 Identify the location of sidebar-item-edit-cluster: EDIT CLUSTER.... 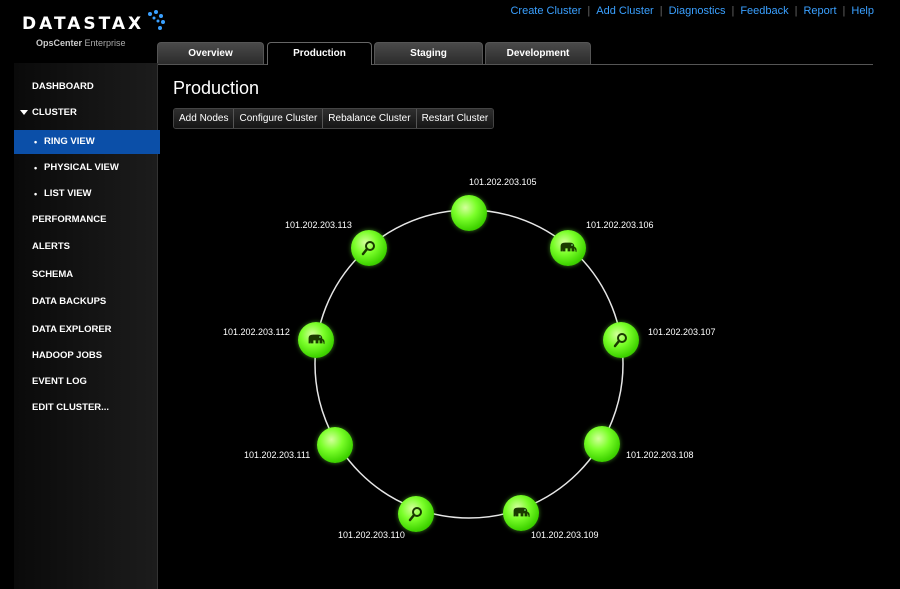
(85, 408).